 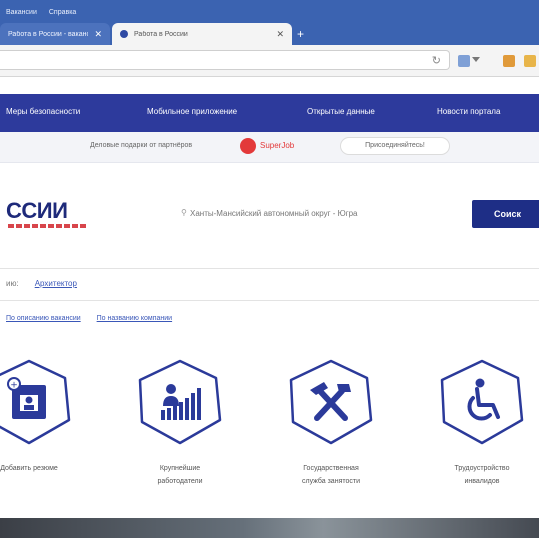 I want to click on star-icon, so click(x=530, y=61).